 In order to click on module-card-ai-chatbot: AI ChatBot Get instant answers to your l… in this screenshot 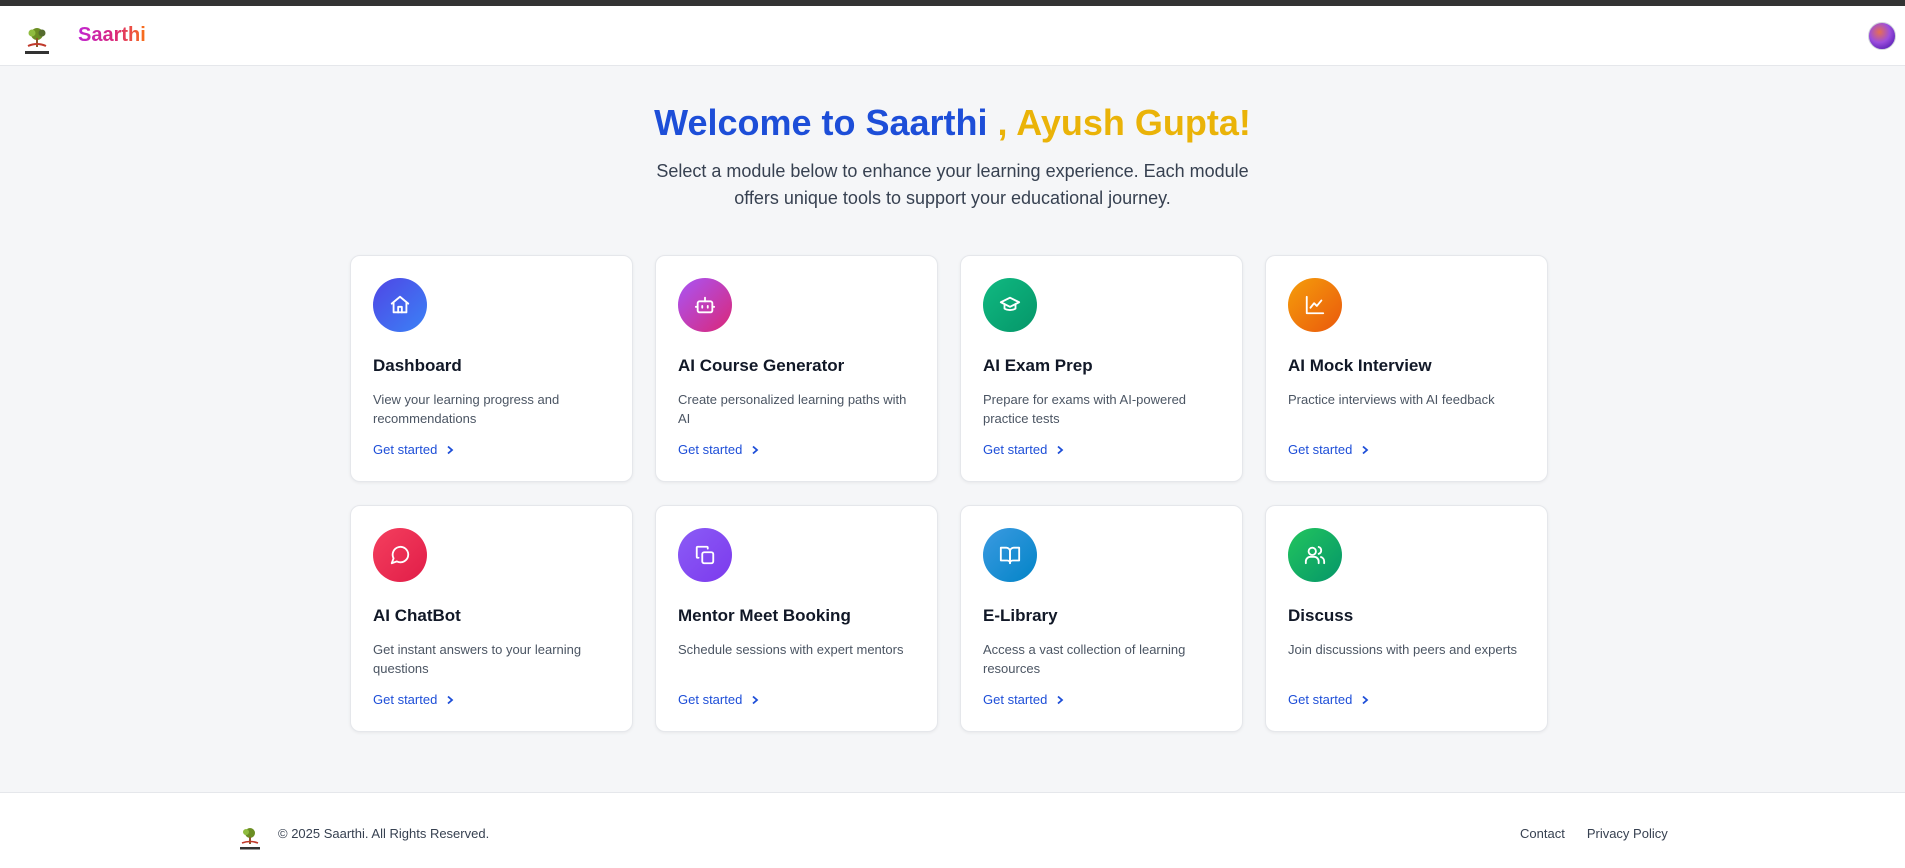, I will do `click(491, 618)`.